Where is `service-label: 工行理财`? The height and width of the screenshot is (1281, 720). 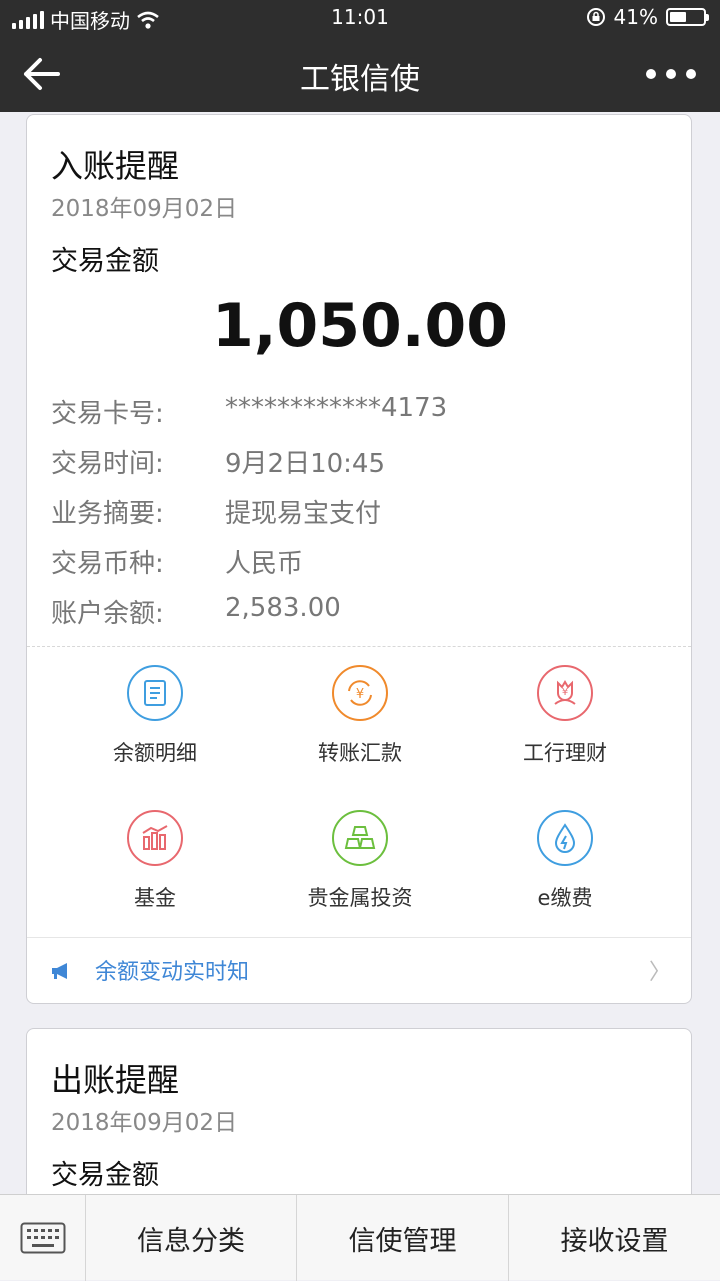
service-label: 工行理财 is located at coordinates (565, 753).